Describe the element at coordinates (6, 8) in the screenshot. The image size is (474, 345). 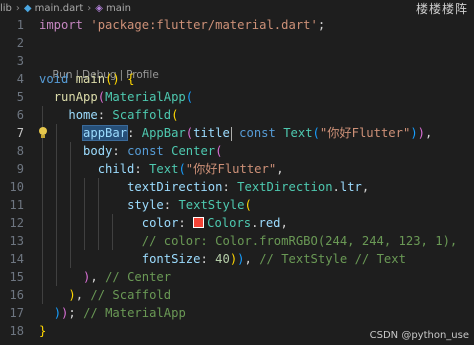
I see `breadcrumb-folder: lib` at that location.